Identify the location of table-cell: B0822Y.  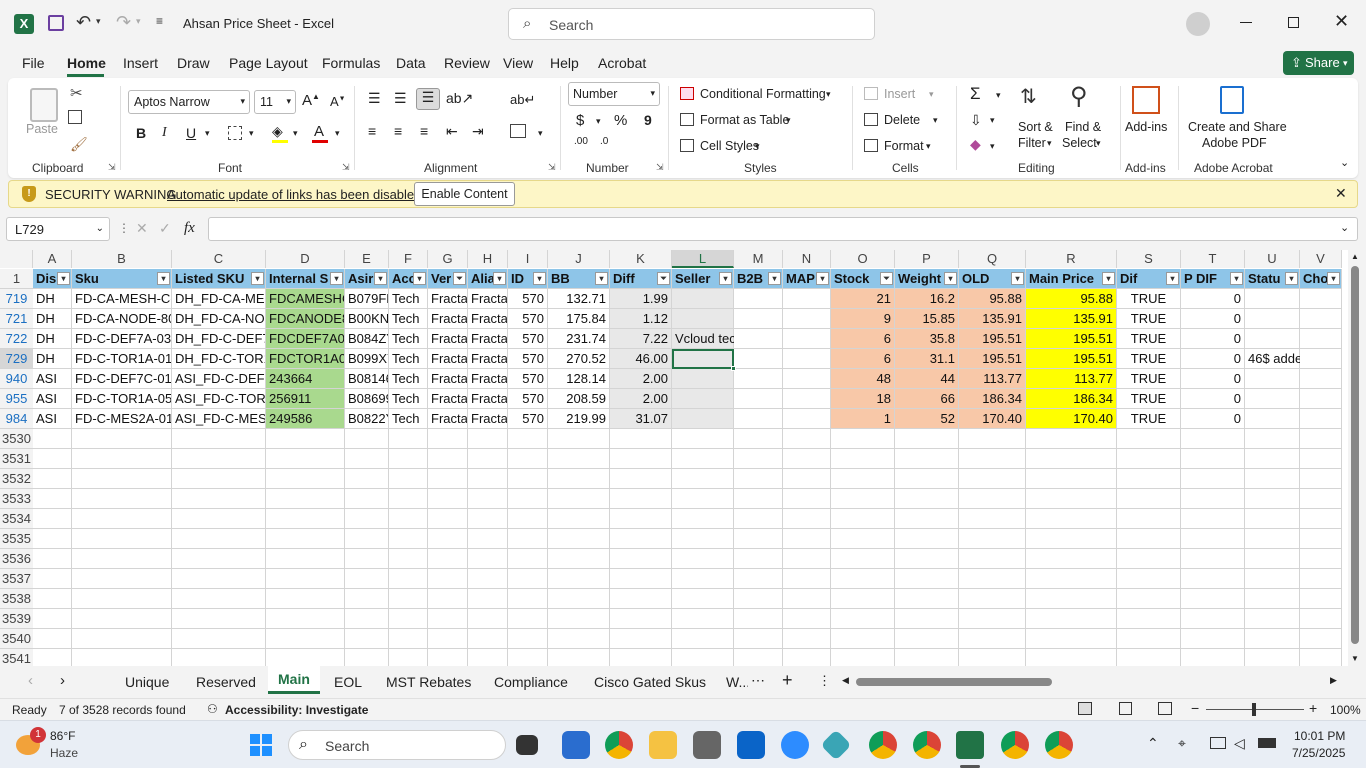
(367, 419).